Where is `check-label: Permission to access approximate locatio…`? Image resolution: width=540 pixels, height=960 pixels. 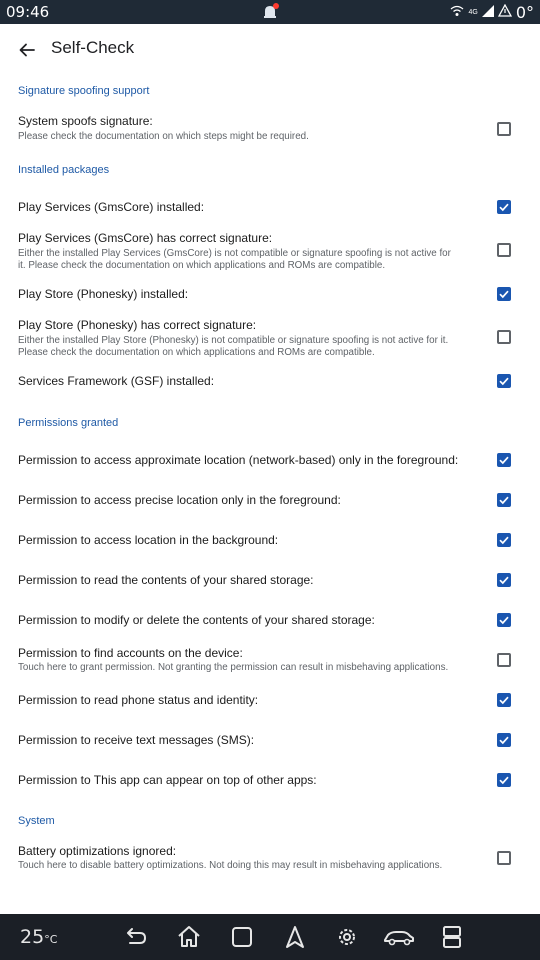
check-label: Permission to access approximate locatio… is located at coordinates (238, 460).